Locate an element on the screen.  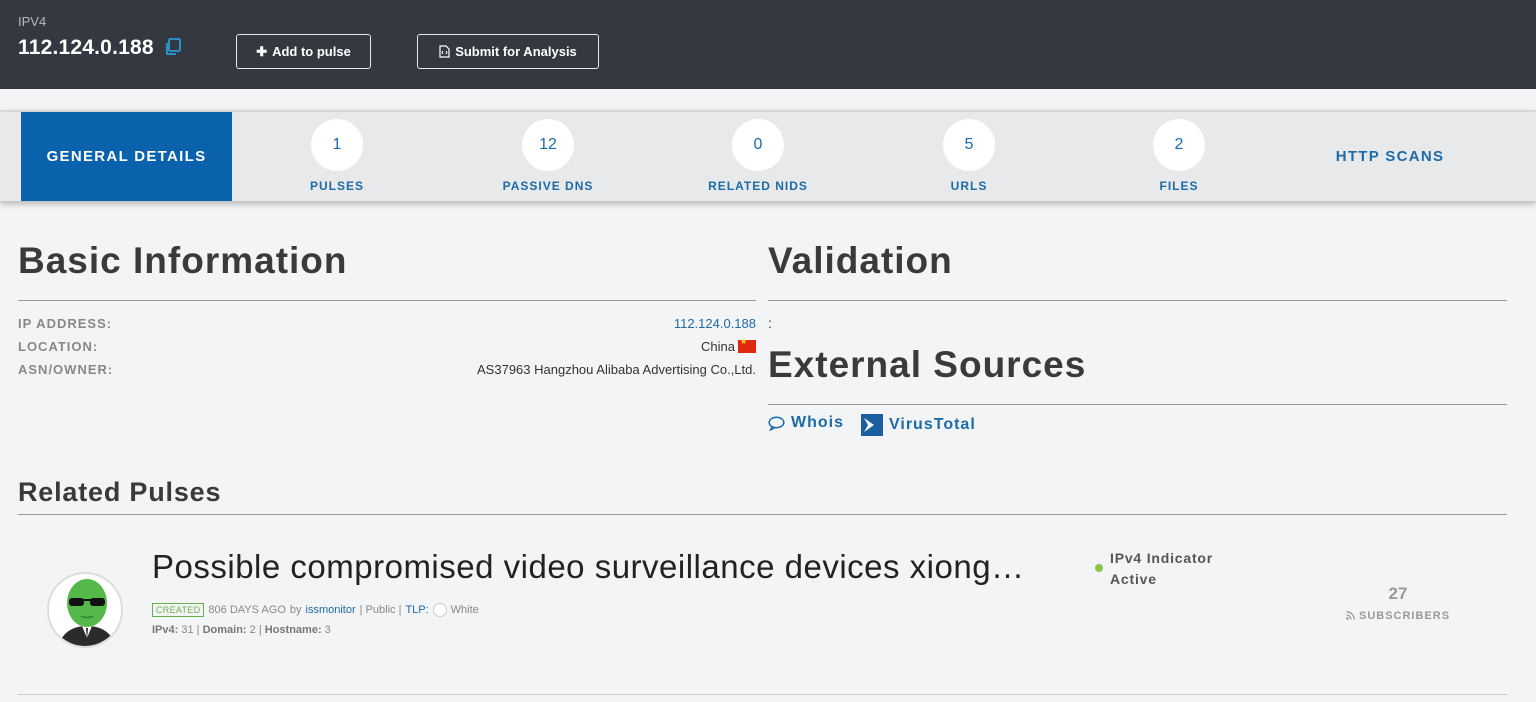
pulse-indicator-counts: IPv4: 31 | Domain: 2 | Hostname: 3 is located at coordinates (241, 630).